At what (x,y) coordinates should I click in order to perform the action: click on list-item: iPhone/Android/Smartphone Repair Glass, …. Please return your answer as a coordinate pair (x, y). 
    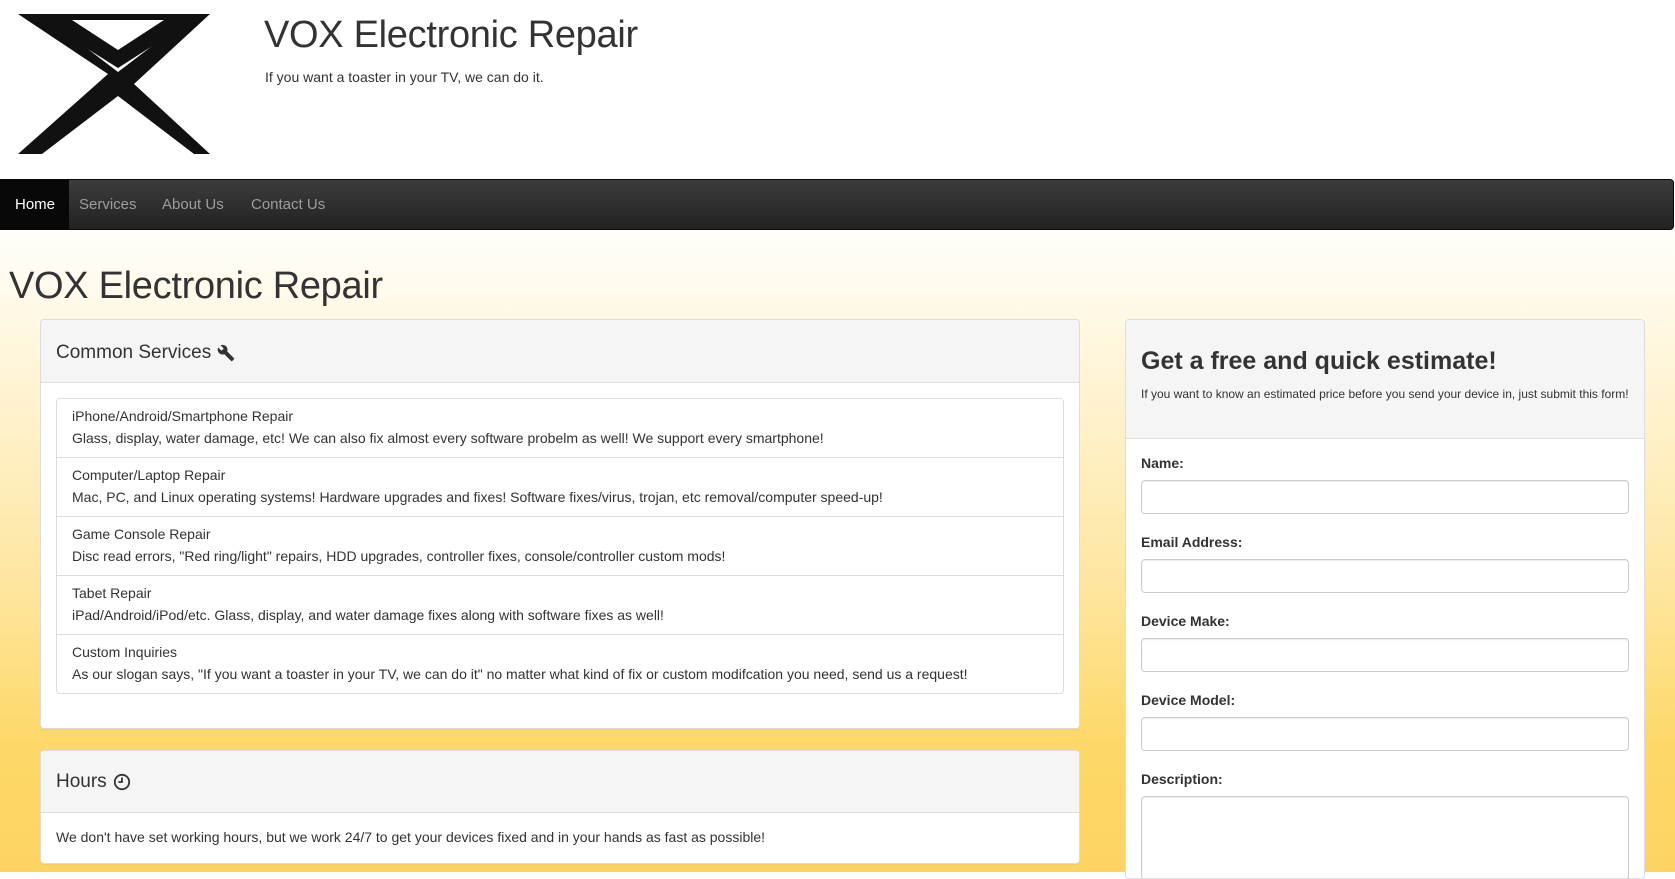
    Looking at the image, I should click on (560, 428).